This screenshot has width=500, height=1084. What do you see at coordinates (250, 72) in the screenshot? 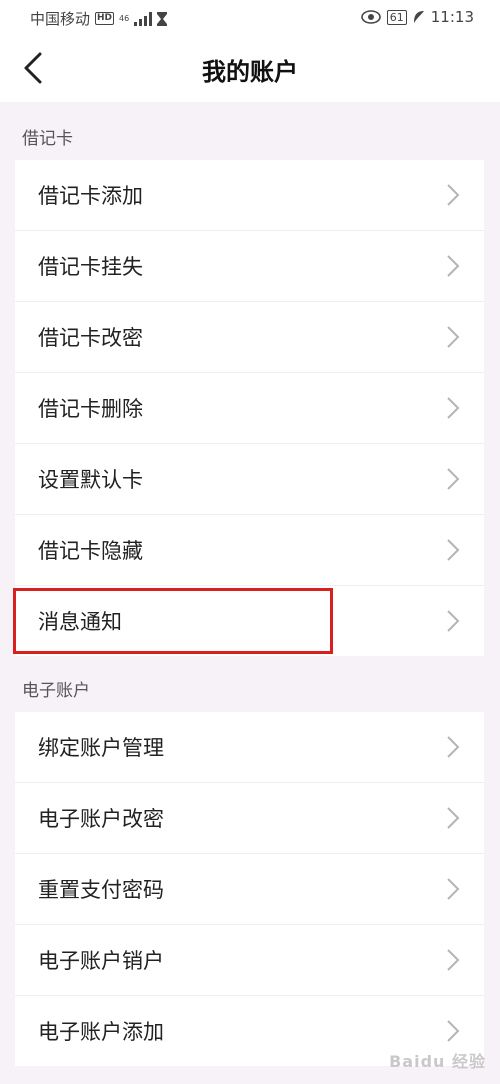
I see `page-title: 我的账户` at bounding box center [250, 72].